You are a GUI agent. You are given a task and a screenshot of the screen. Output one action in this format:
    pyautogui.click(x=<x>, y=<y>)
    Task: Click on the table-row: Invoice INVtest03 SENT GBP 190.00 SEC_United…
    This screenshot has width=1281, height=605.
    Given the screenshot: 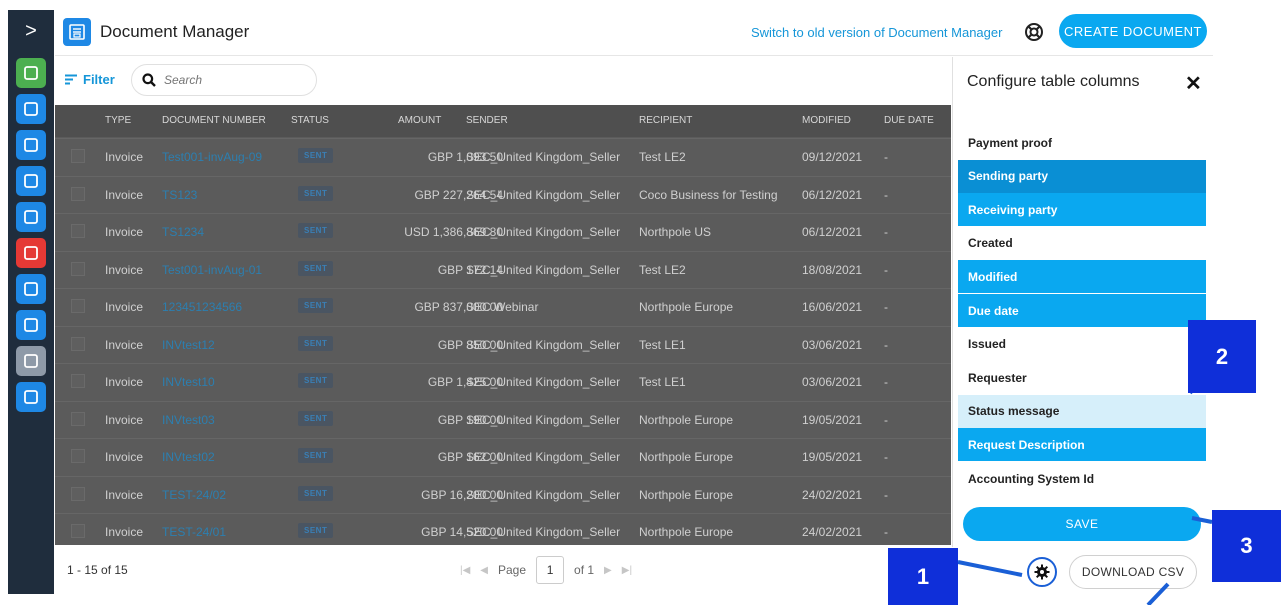 What is the action you would take?
    pyautogui.click(x=503, y=419)
    